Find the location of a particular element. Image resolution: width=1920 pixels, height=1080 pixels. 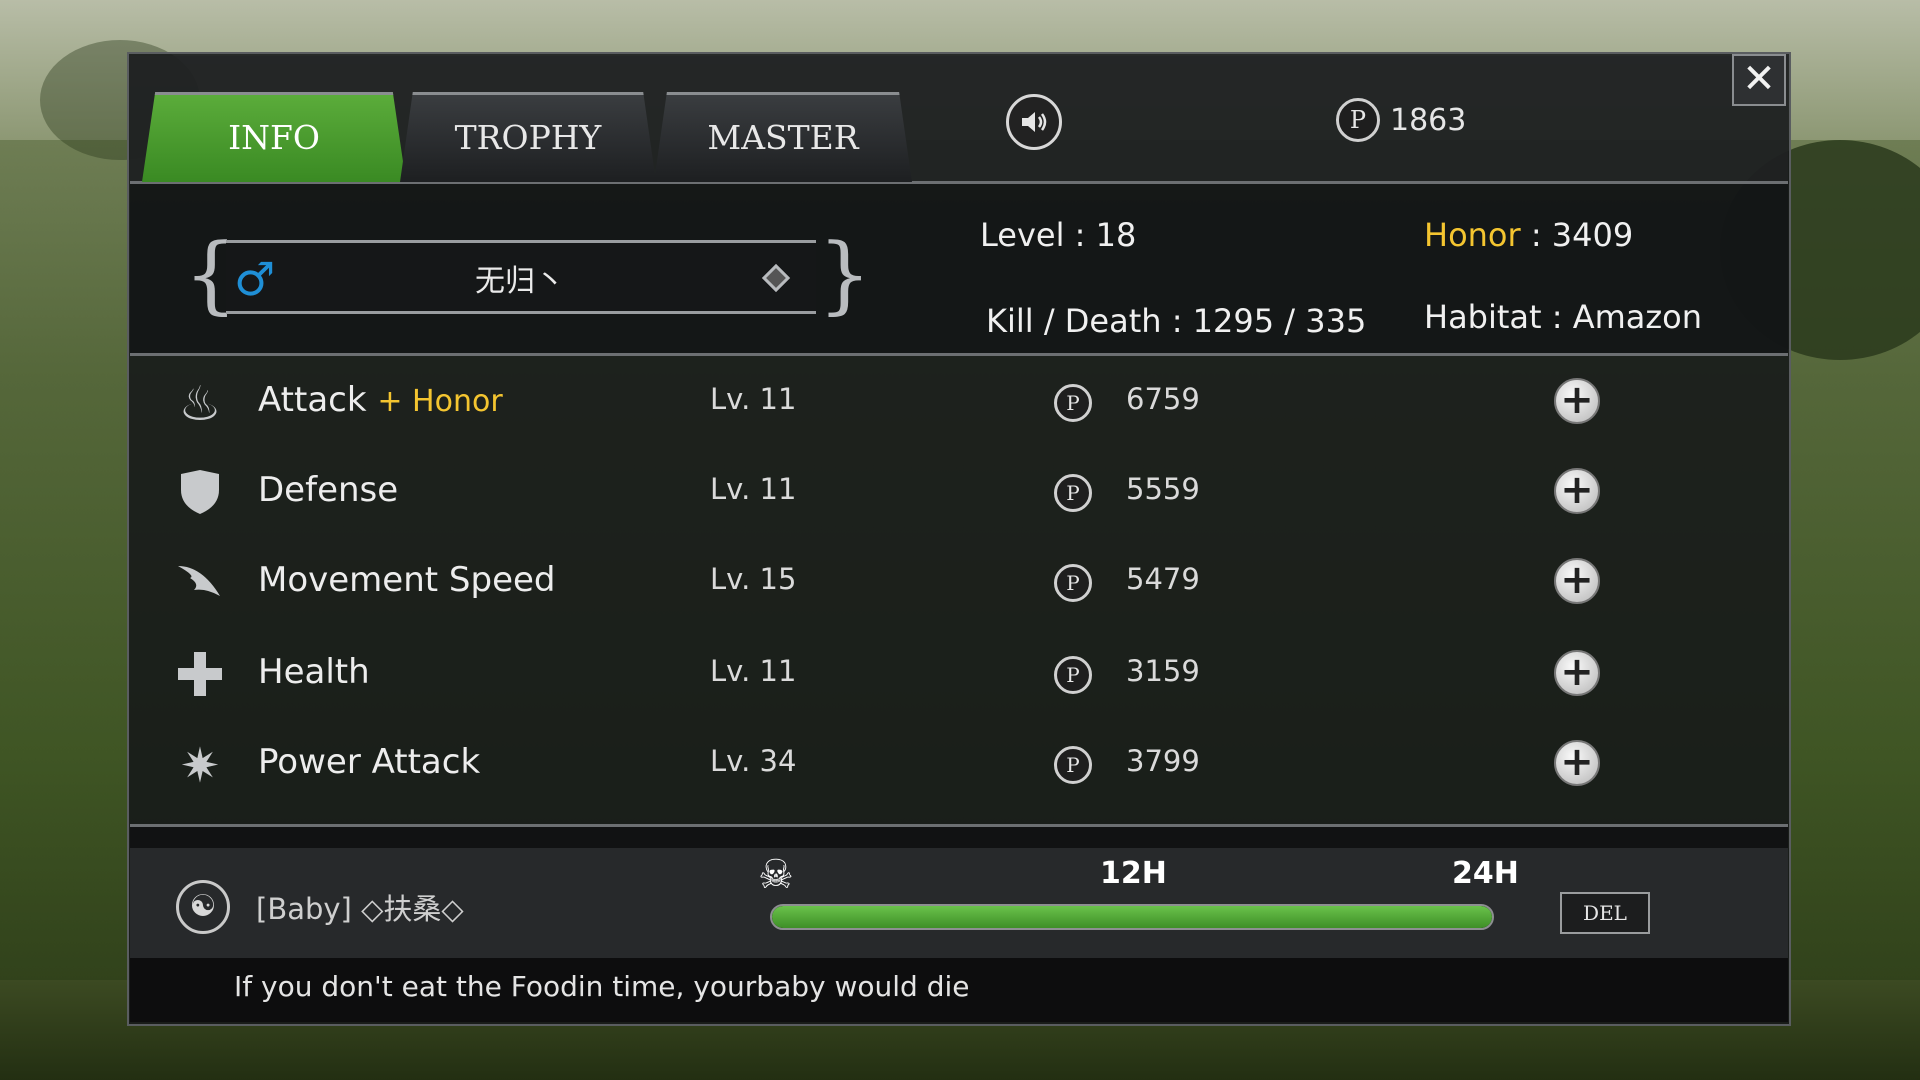

speaker-icon is located at coordinates (1034, 122).